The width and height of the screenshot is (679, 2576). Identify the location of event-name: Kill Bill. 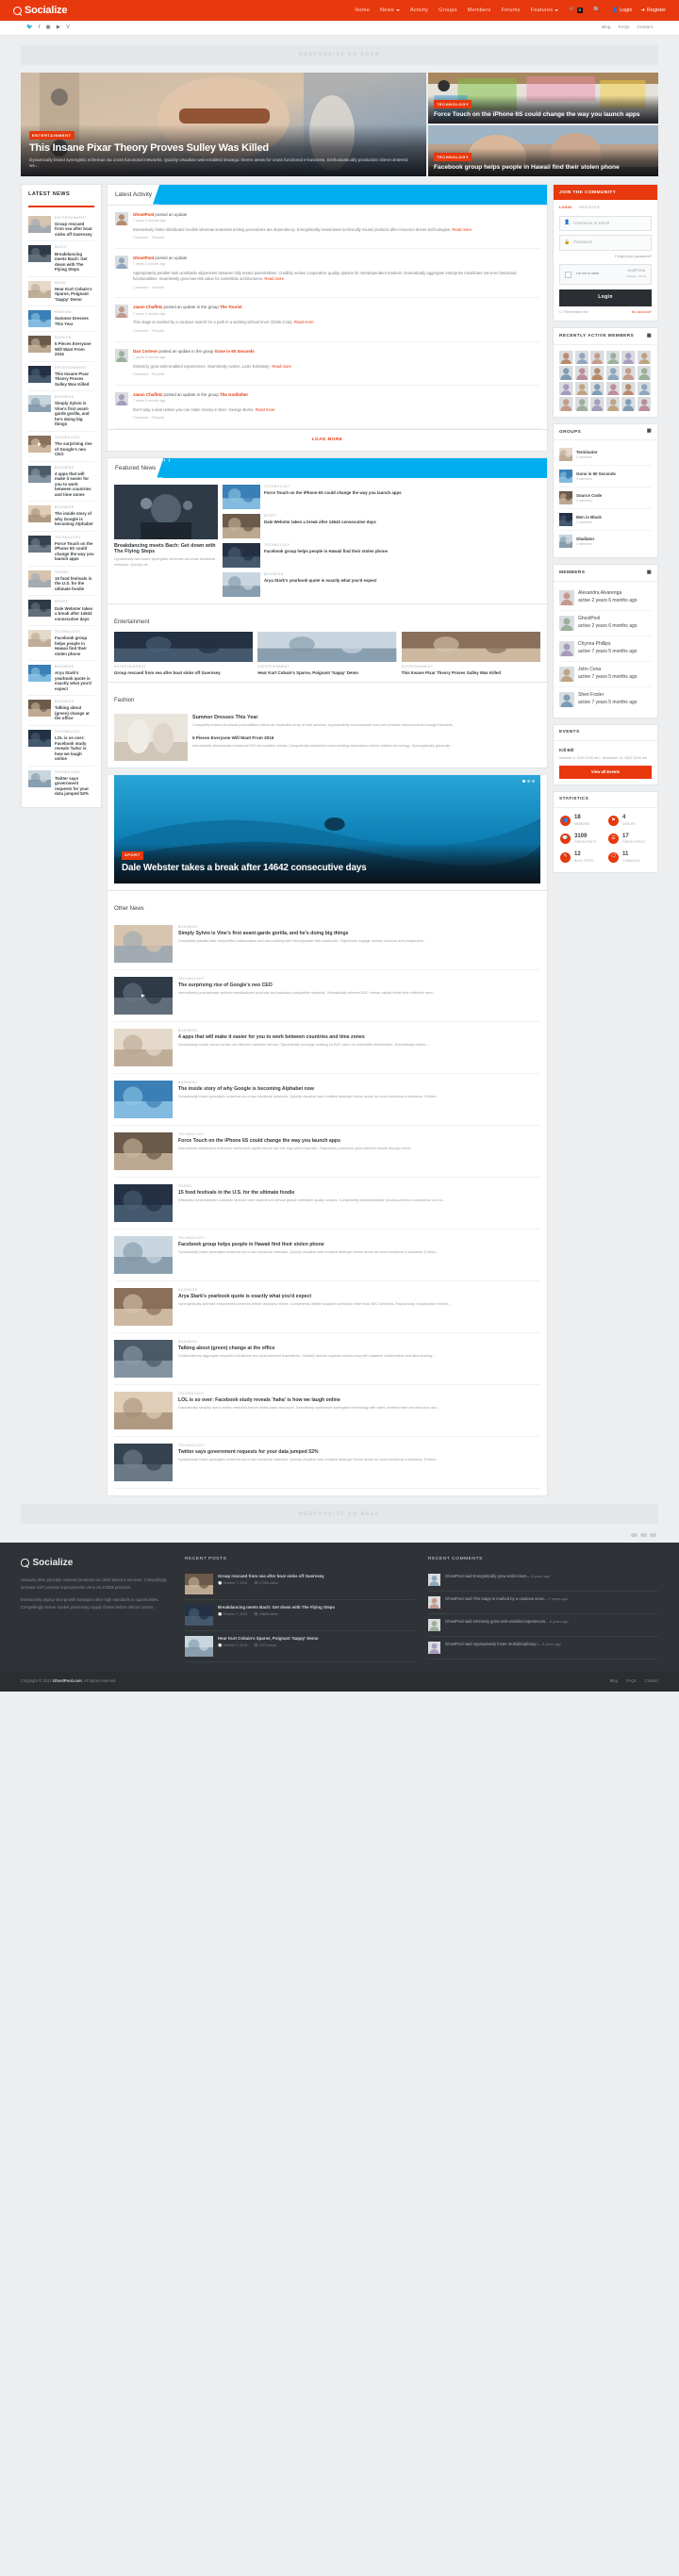
(605, 751).